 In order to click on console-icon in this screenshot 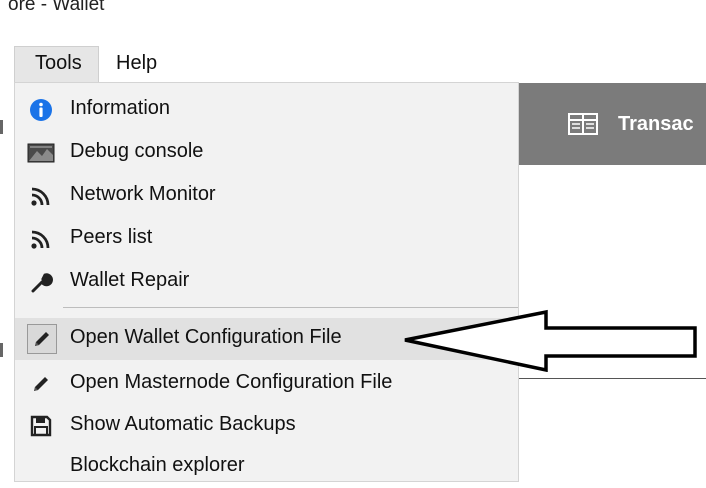, I will do `click(41, 153)`.